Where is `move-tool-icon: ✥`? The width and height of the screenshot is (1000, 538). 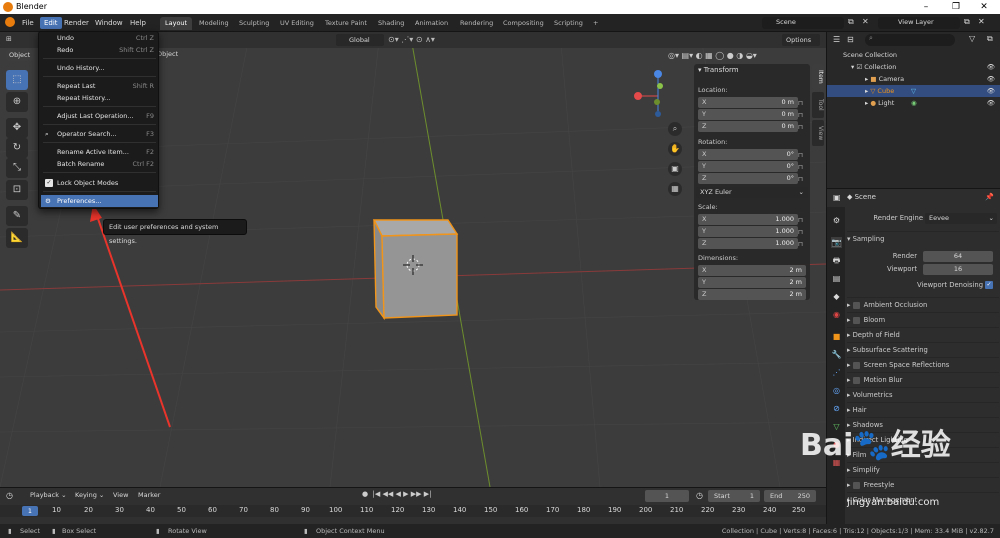
move-tool-icon: ✥ is located at coordinates (17, 128).